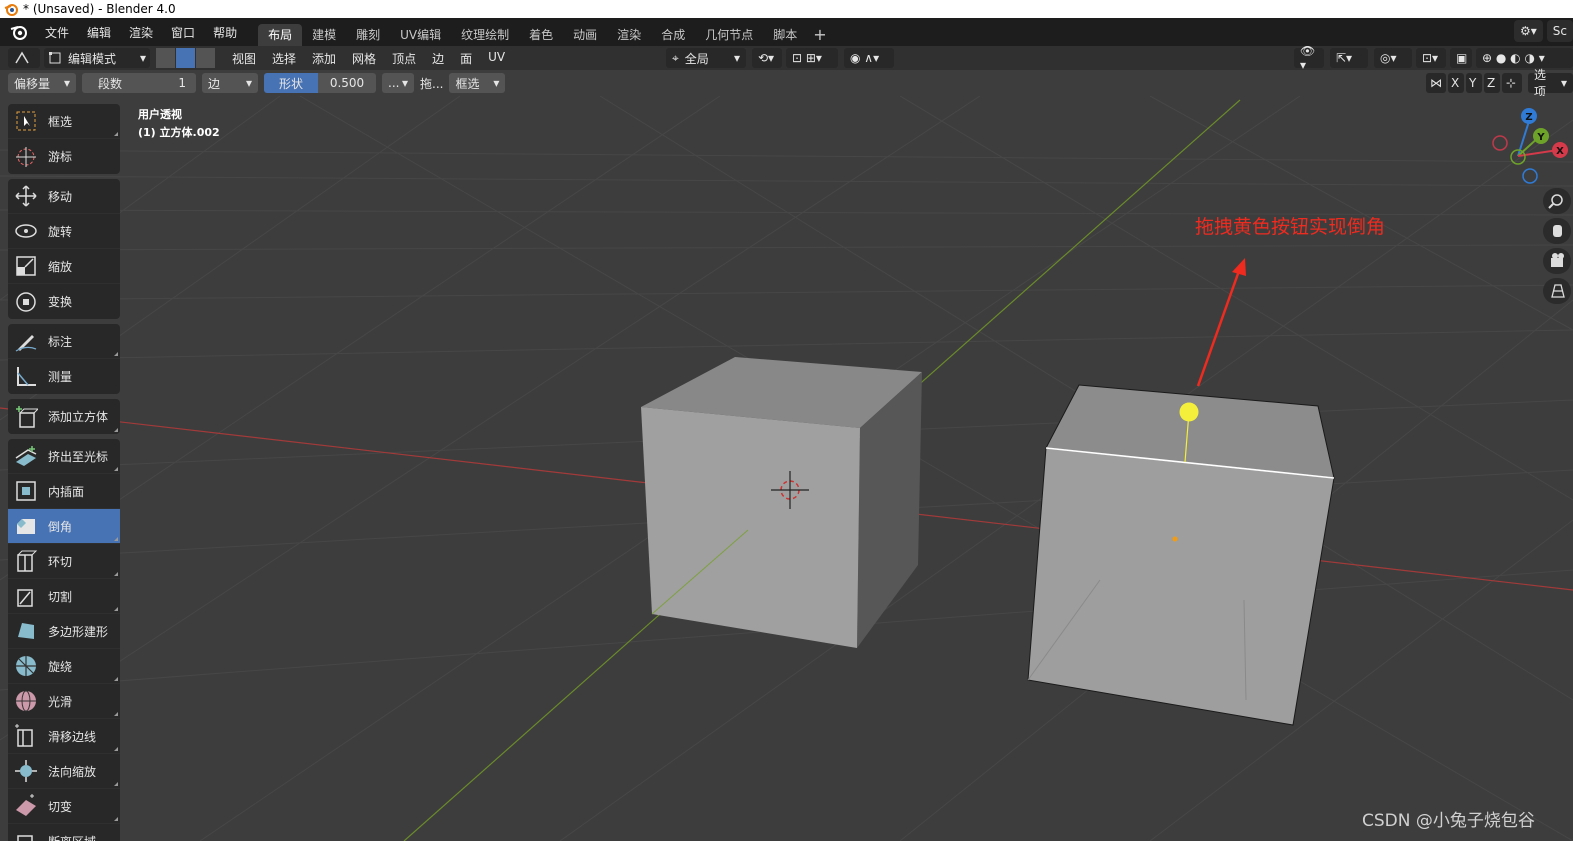 The height and width of the screenshot is (841, 1573). Describe the element at coordinates (280, 35) in the screenshot. I see `tab-layout: 布局` at that location.